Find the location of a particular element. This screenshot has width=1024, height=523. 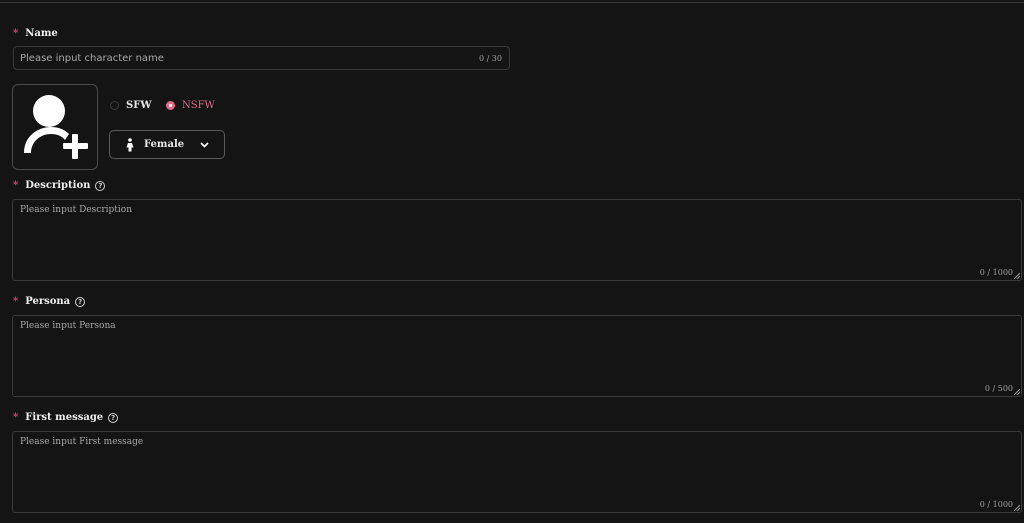

radio-sfw-dot is located at coordinates (114, 105).